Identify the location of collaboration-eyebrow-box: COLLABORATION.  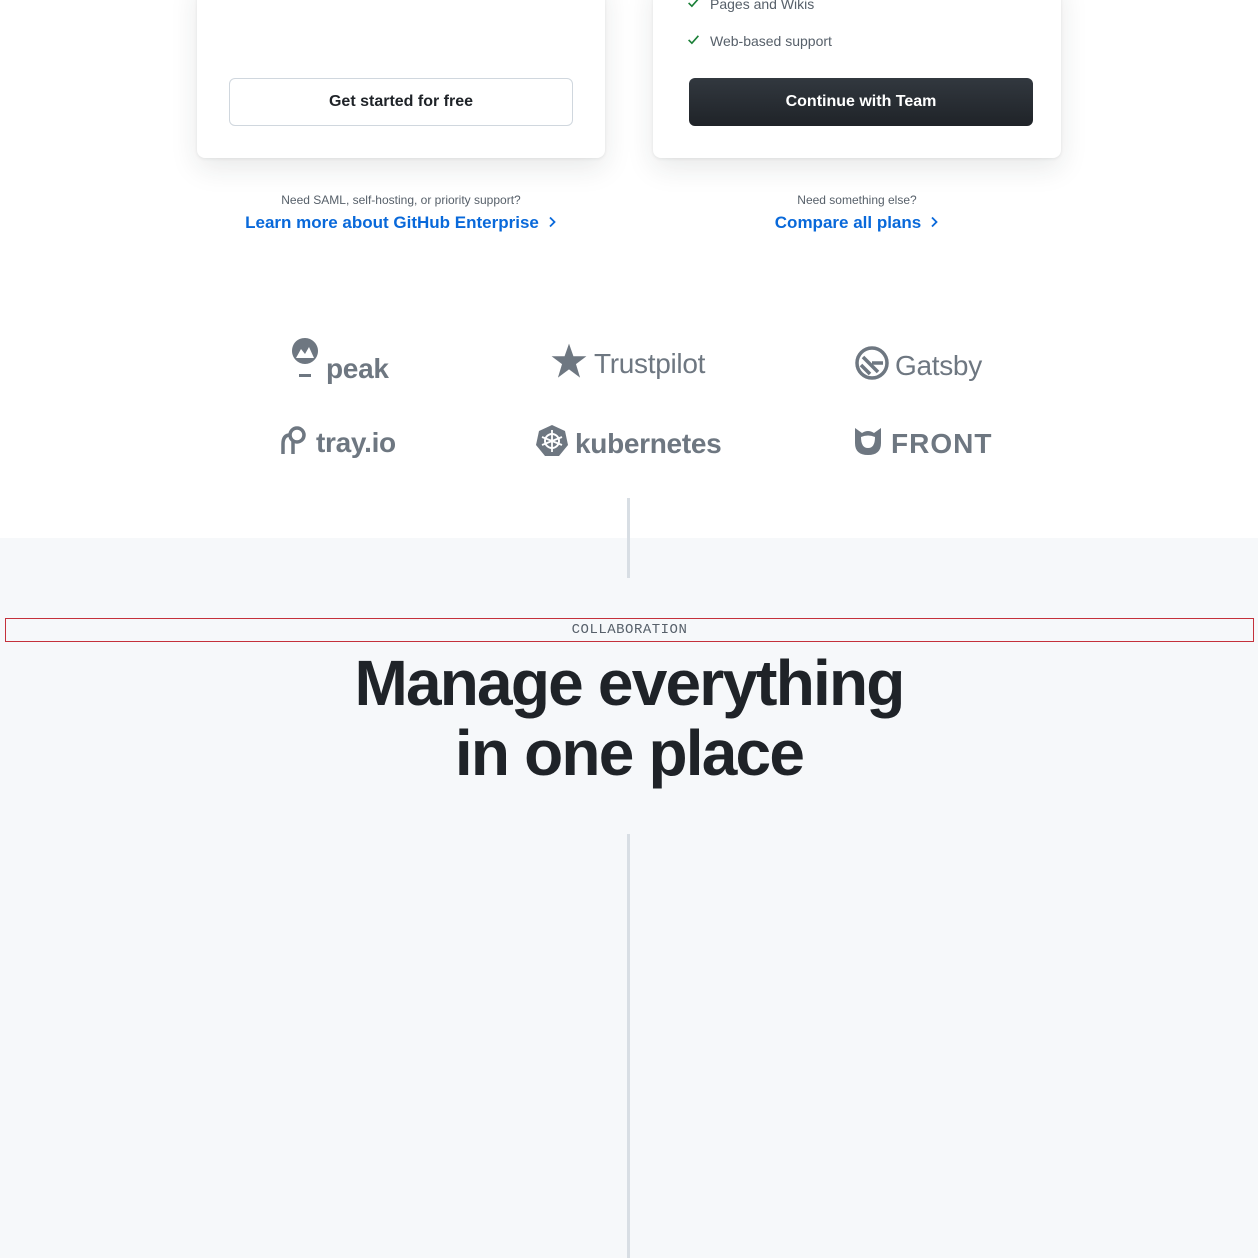
(629, 630).